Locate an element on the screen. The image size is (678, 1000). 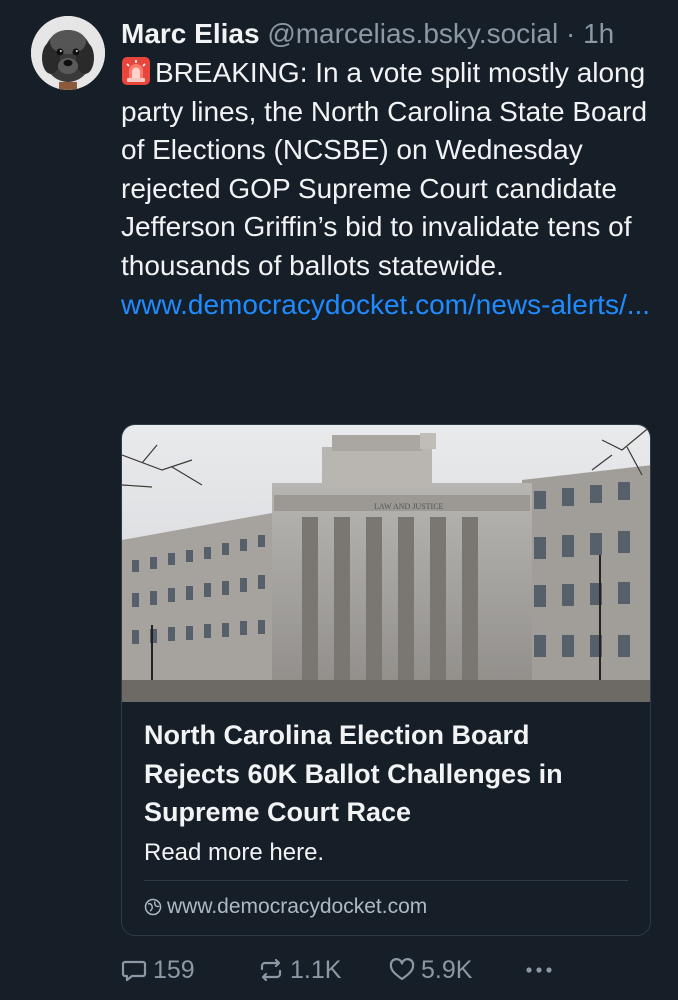
author-avatar is located at coordinates (68, 53).